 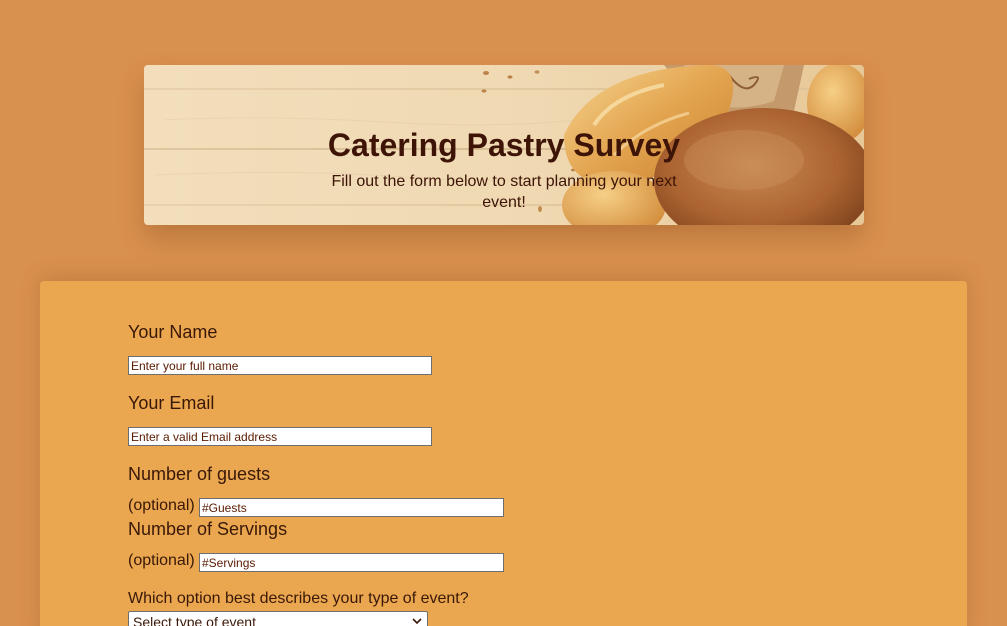 What do you see at coordinates (161, 505) in the screenshot?
I see `guests-optional-label: (optional)` at bounding box center [161, 505].